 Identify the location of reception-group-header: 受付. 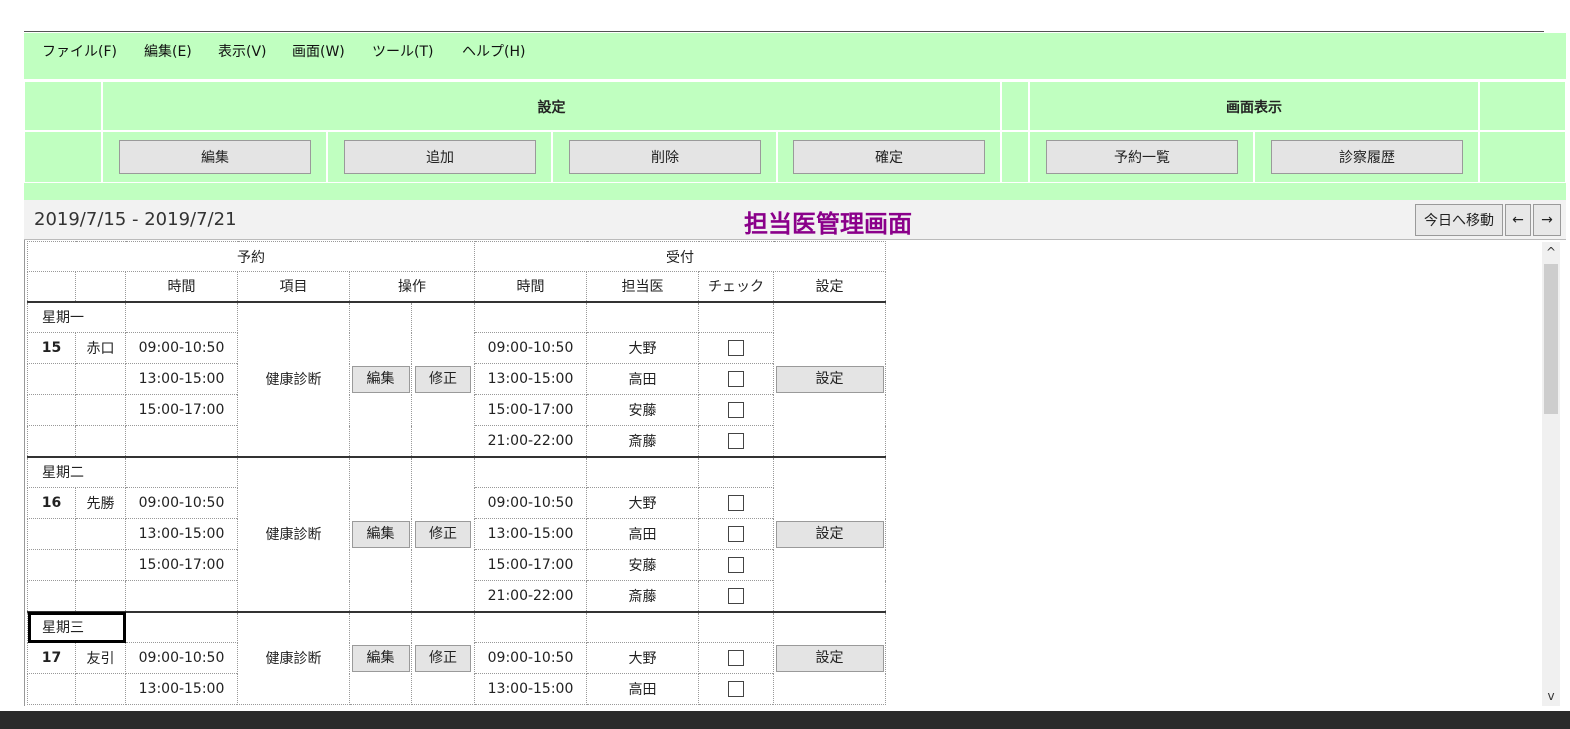
(680, 256).